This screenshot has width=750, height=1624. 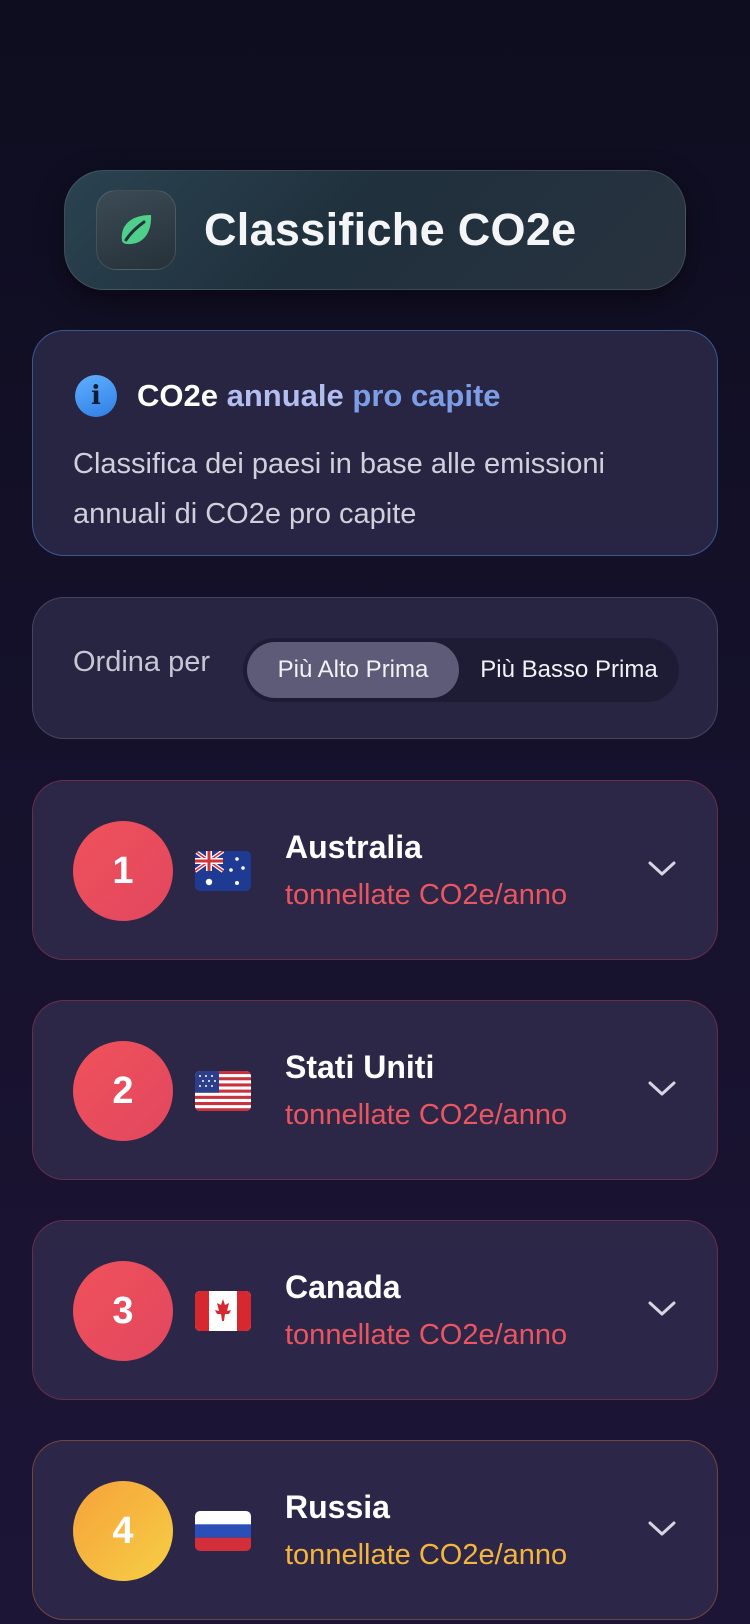 I want to click on country-name: Russia, so click(x=337, y=1507).